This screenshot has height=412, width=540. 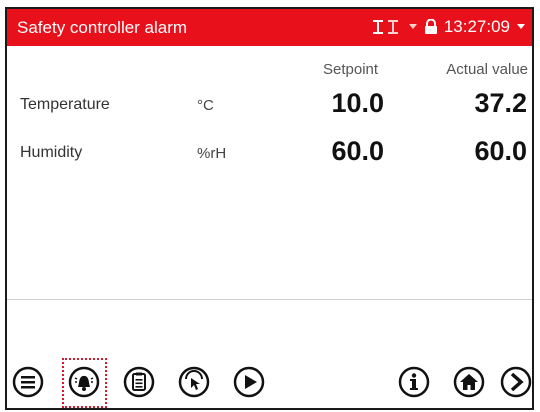 I want to click on play-button, so click(x=249, y=382).